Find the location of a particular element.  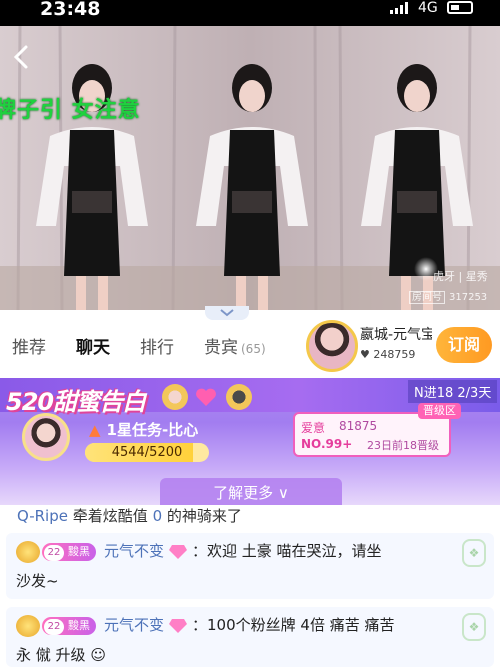

host-medal-icon is located at coordinates (175, 397).